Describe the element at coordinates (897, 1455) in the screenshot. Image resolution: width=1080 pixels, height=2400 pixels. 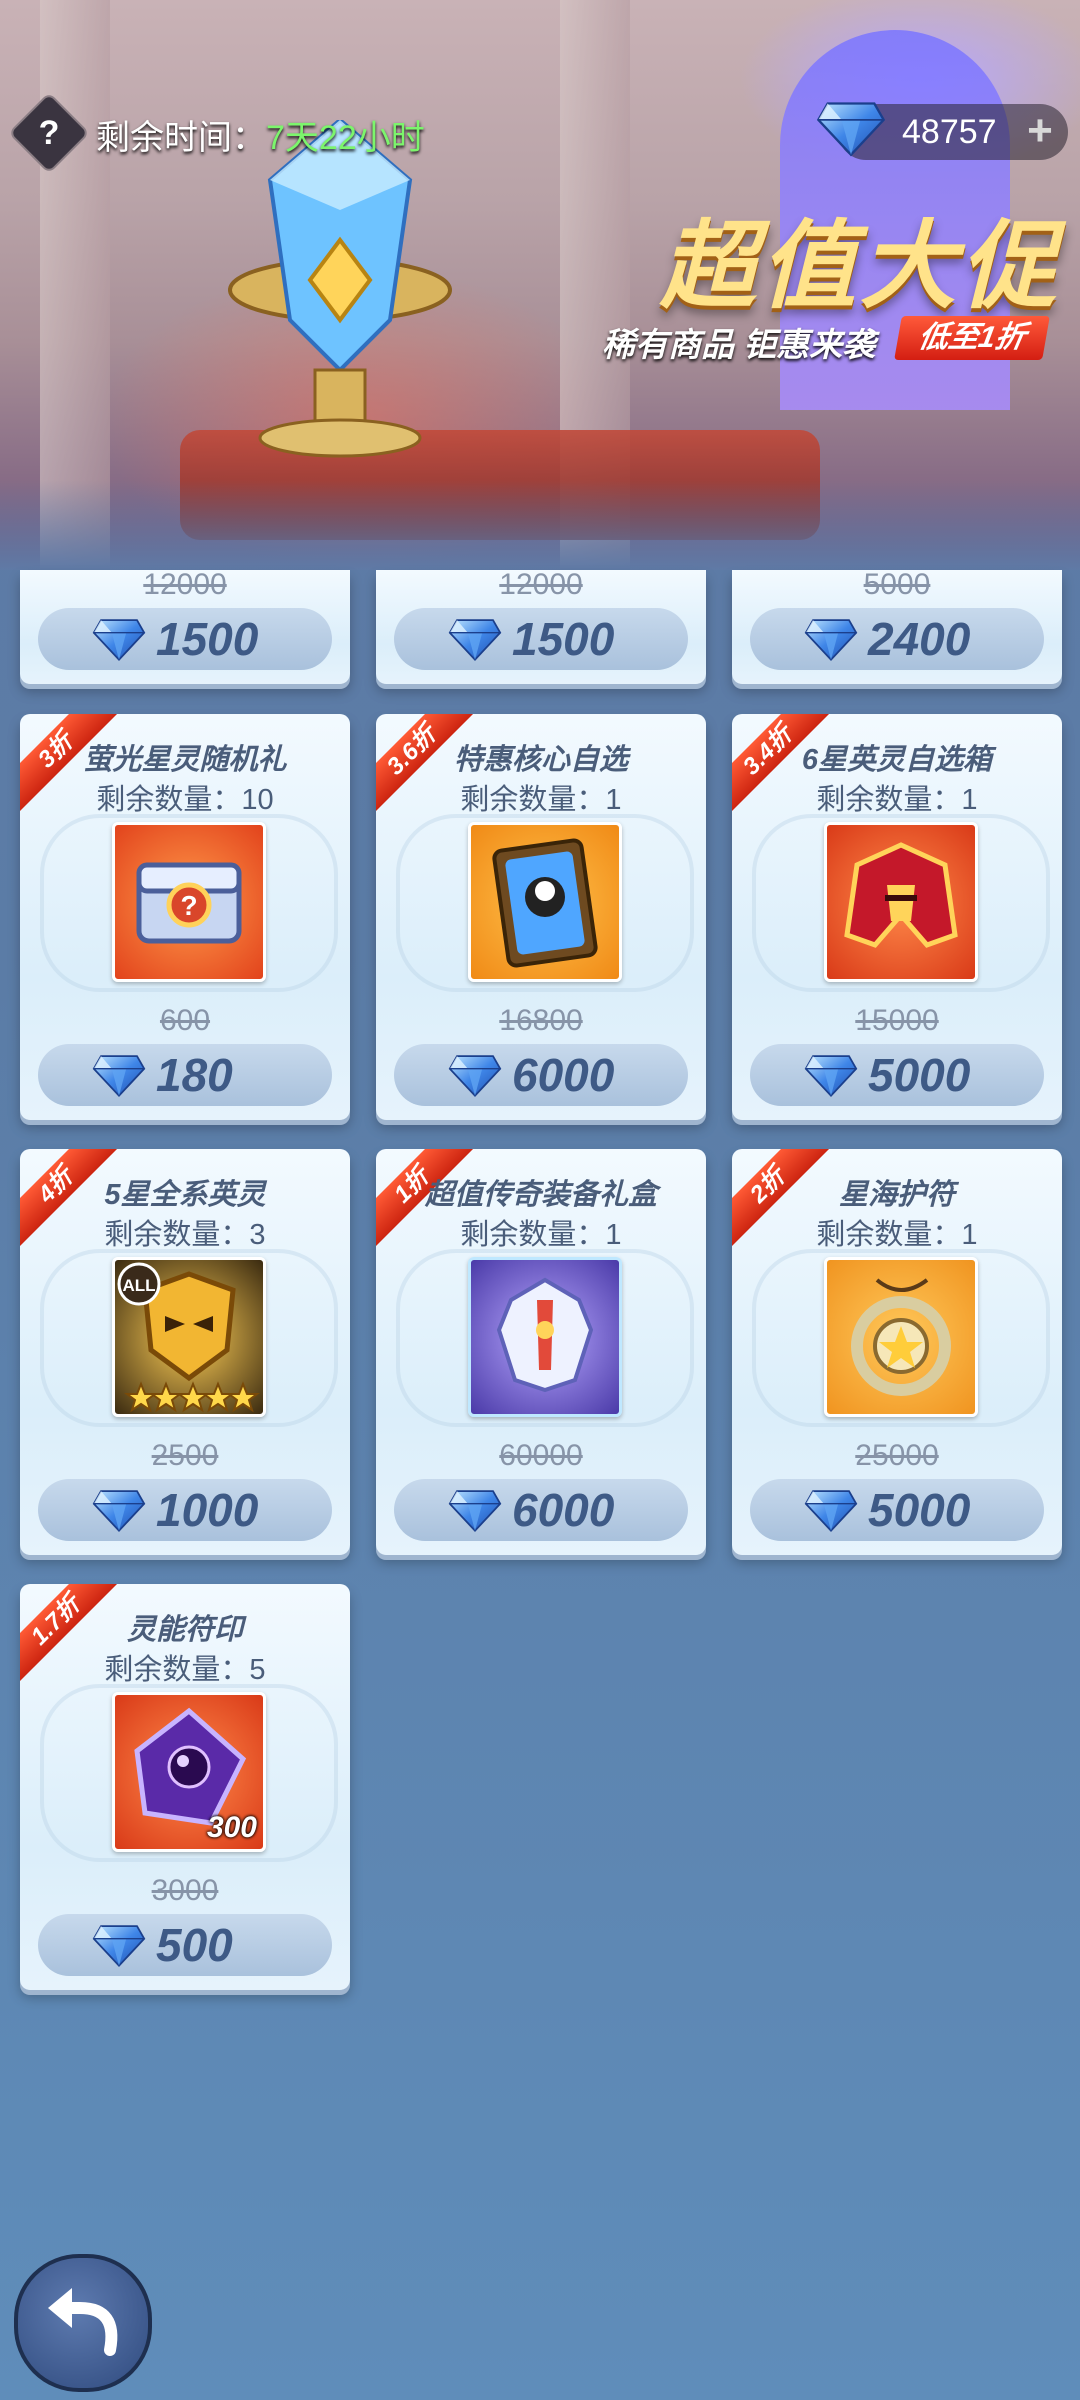
I see `original-price: 25000` at that location.